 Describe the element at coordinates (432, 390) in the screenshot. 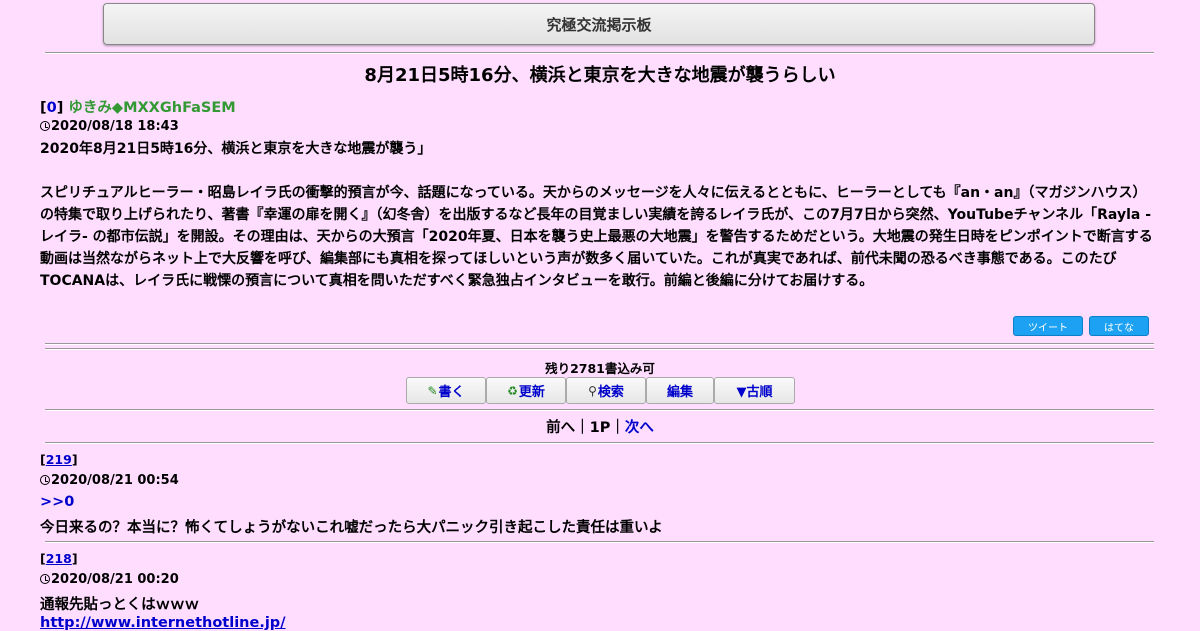

I see `pencil-icon: ✎` at that location.